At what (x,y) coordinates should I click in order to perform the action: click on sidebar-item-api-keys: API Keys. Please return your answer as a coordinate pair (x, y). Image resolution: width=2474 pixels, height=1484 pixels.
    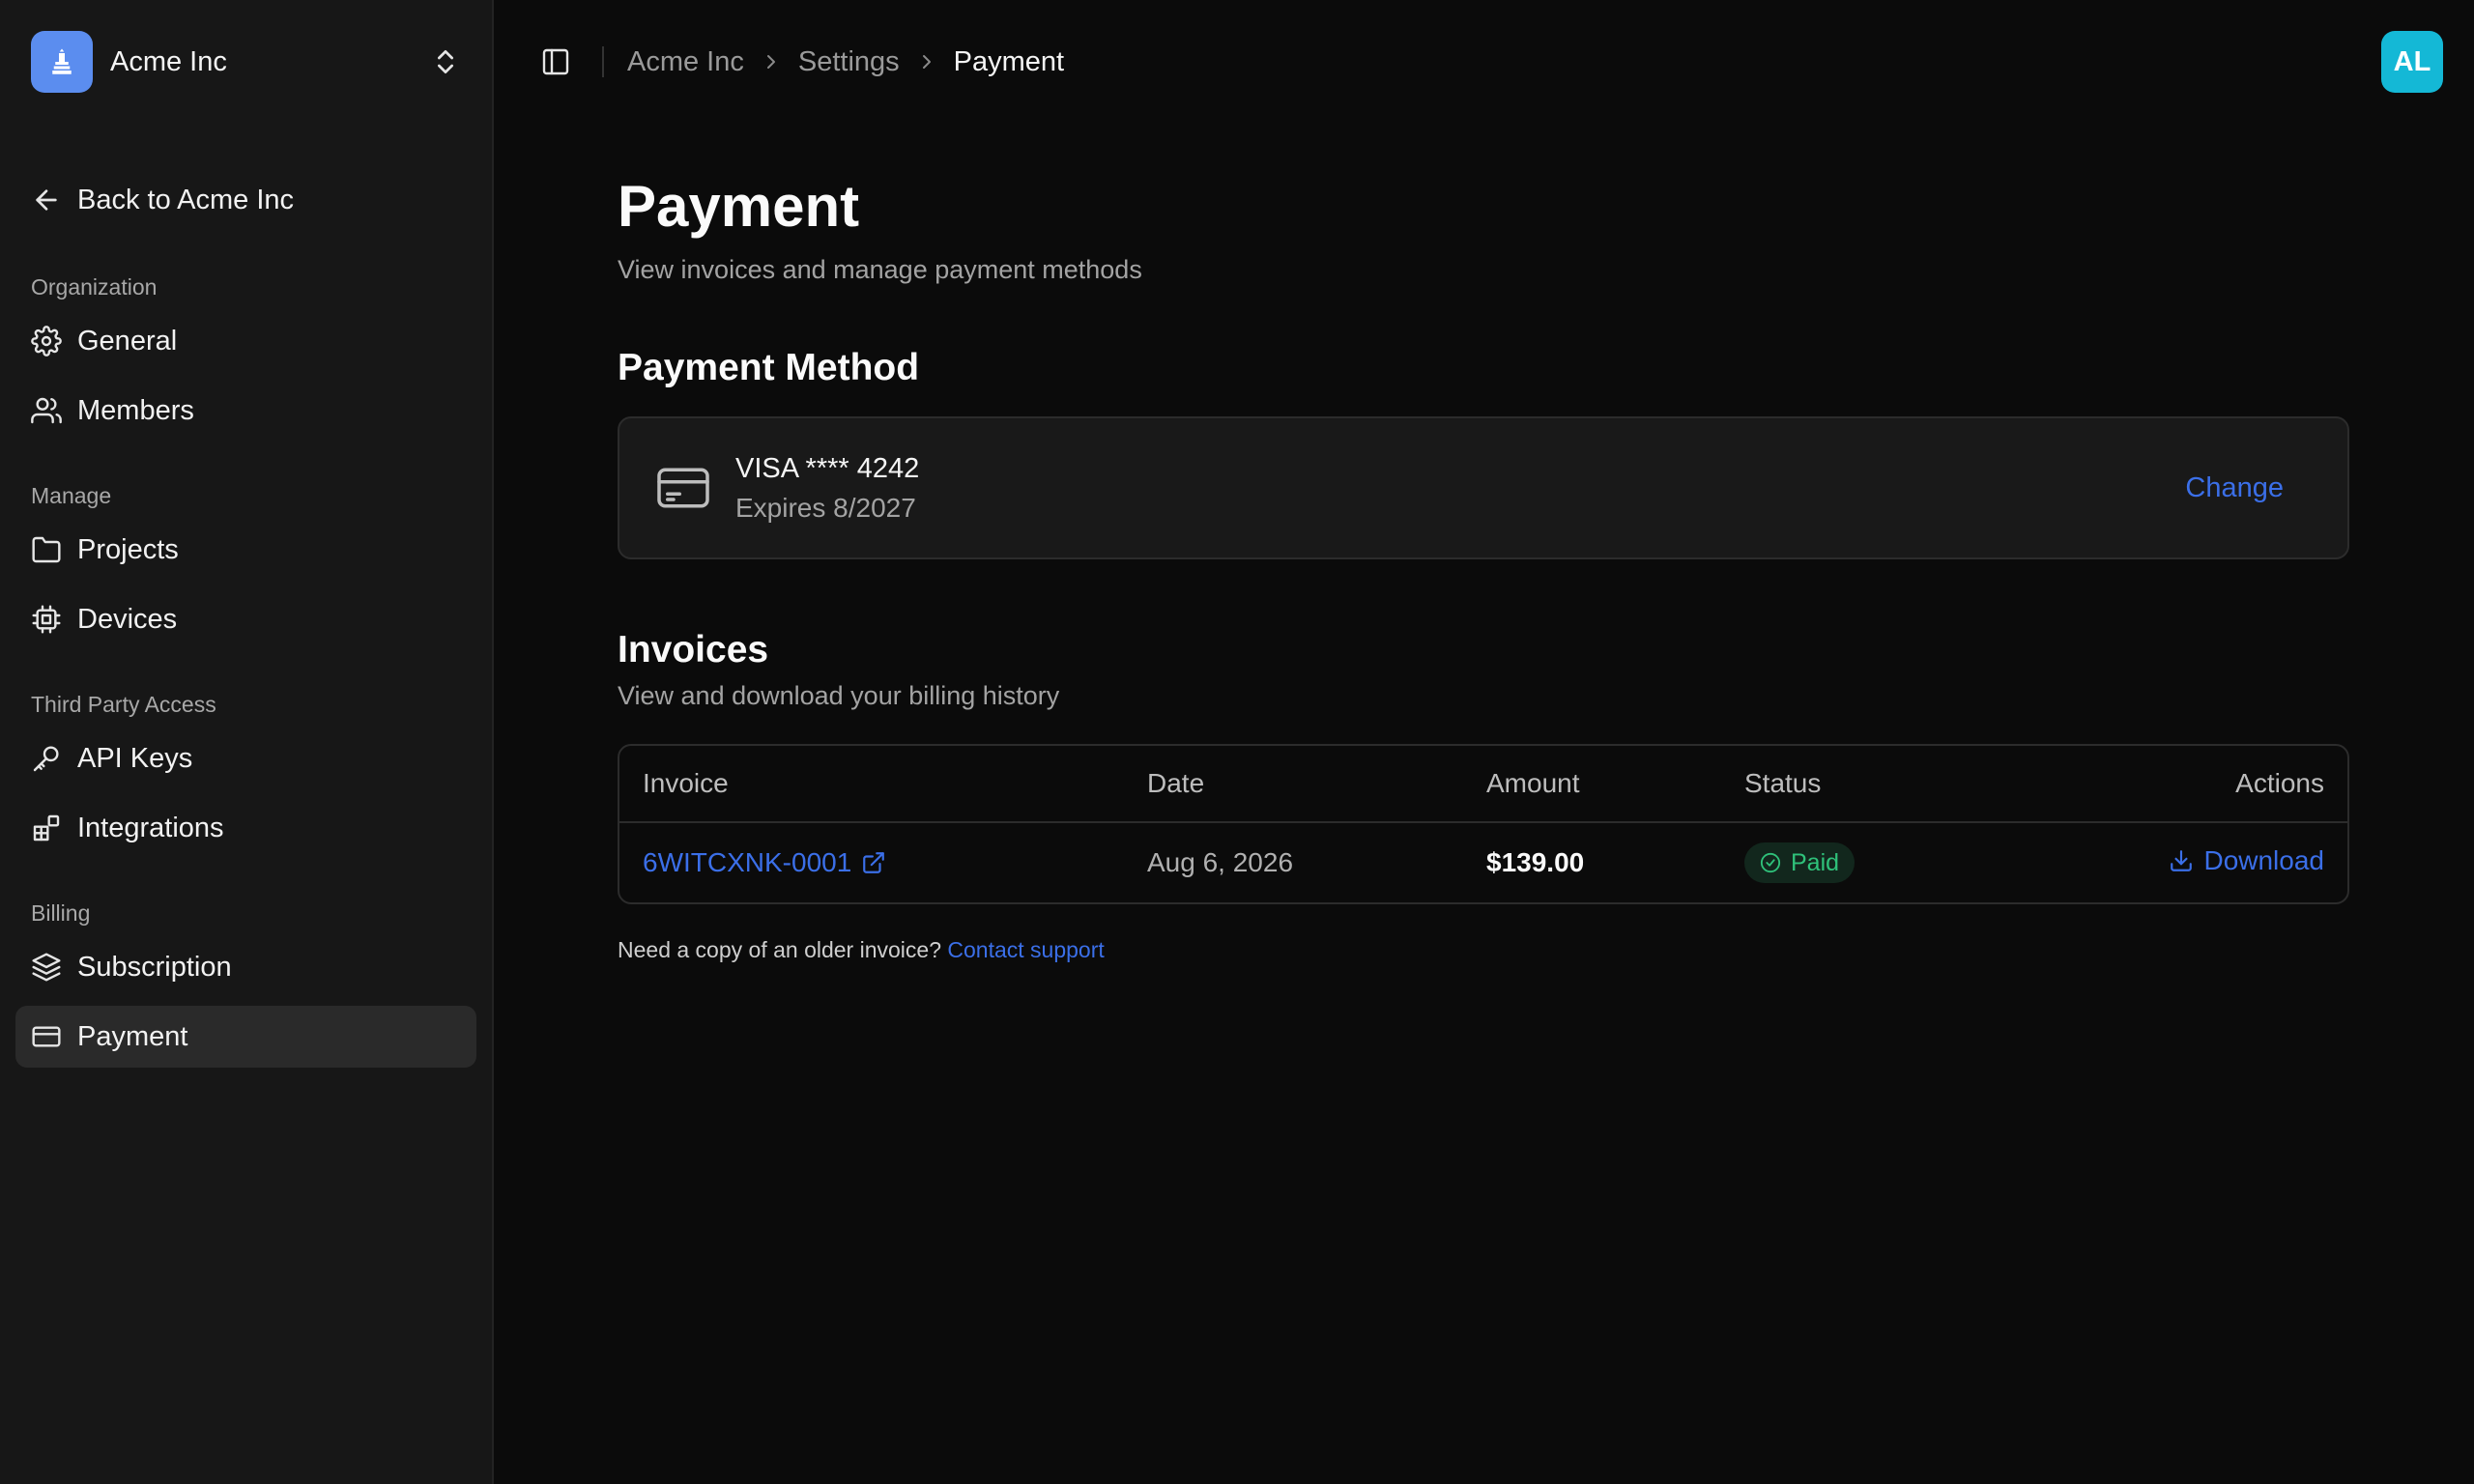
    Looking at the image, I should click on (246, 759).